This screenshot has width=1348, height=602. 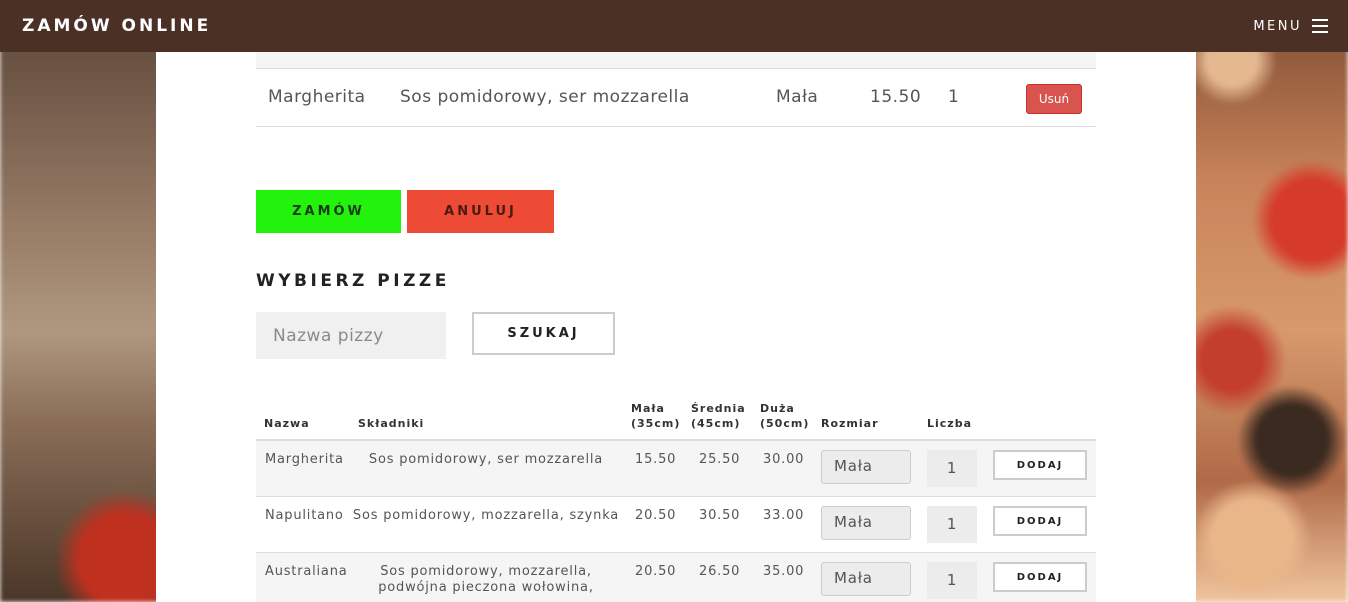 I want to click on pizza-ingredients: Sos pomidorowy, ser mozzarella, so click(x=486, y=459).